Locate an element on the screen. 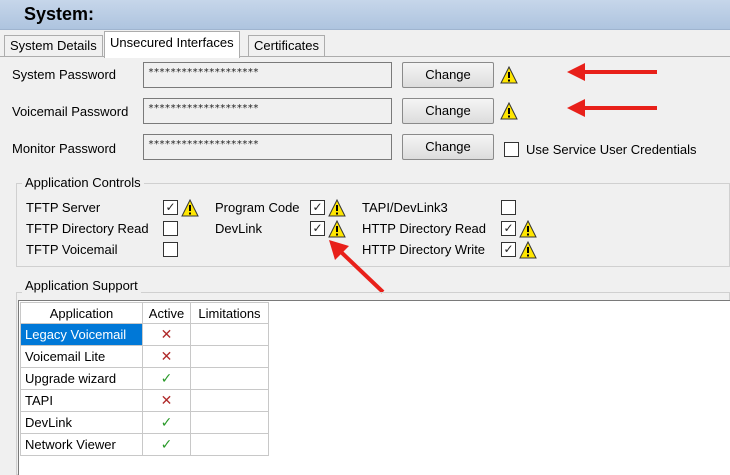 The height and width of the screenshot is (475, 730). table-row: TAPI ✕ is located at coordinates (144, 400).